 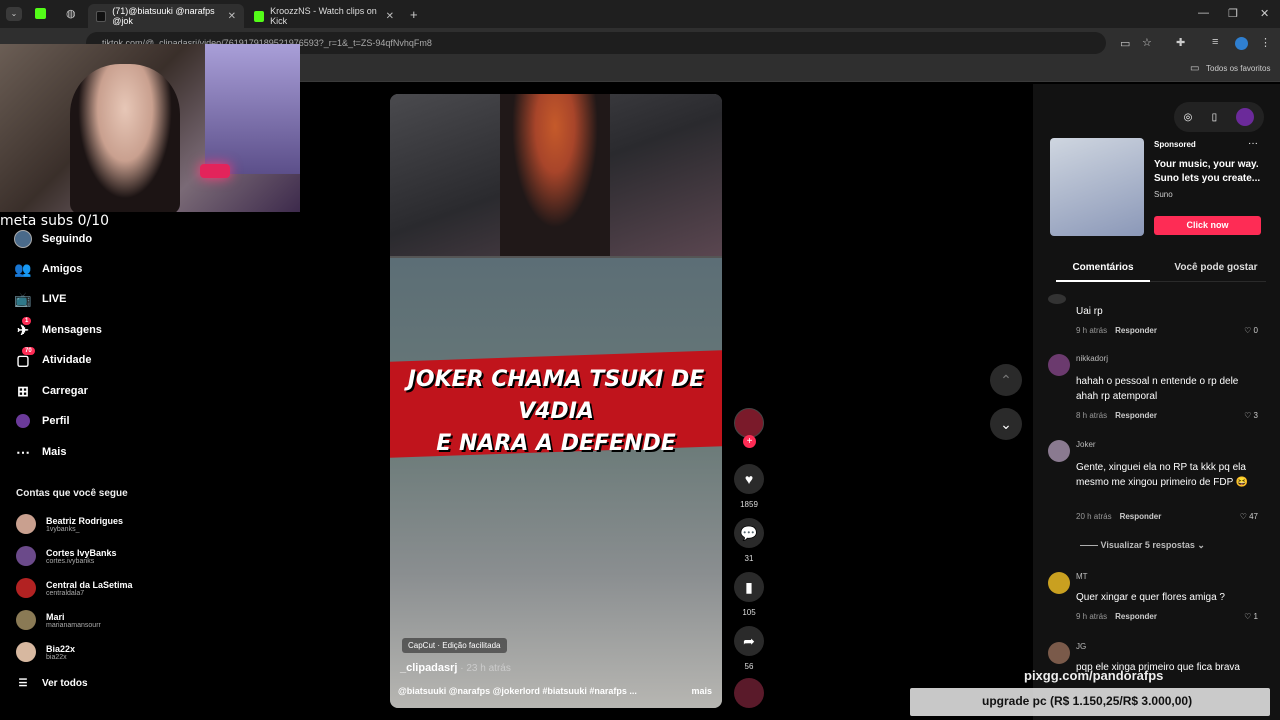 I want to click on account-item: Cortes IvyBanks cortes.ivybanks, so click(x=66, y=556).